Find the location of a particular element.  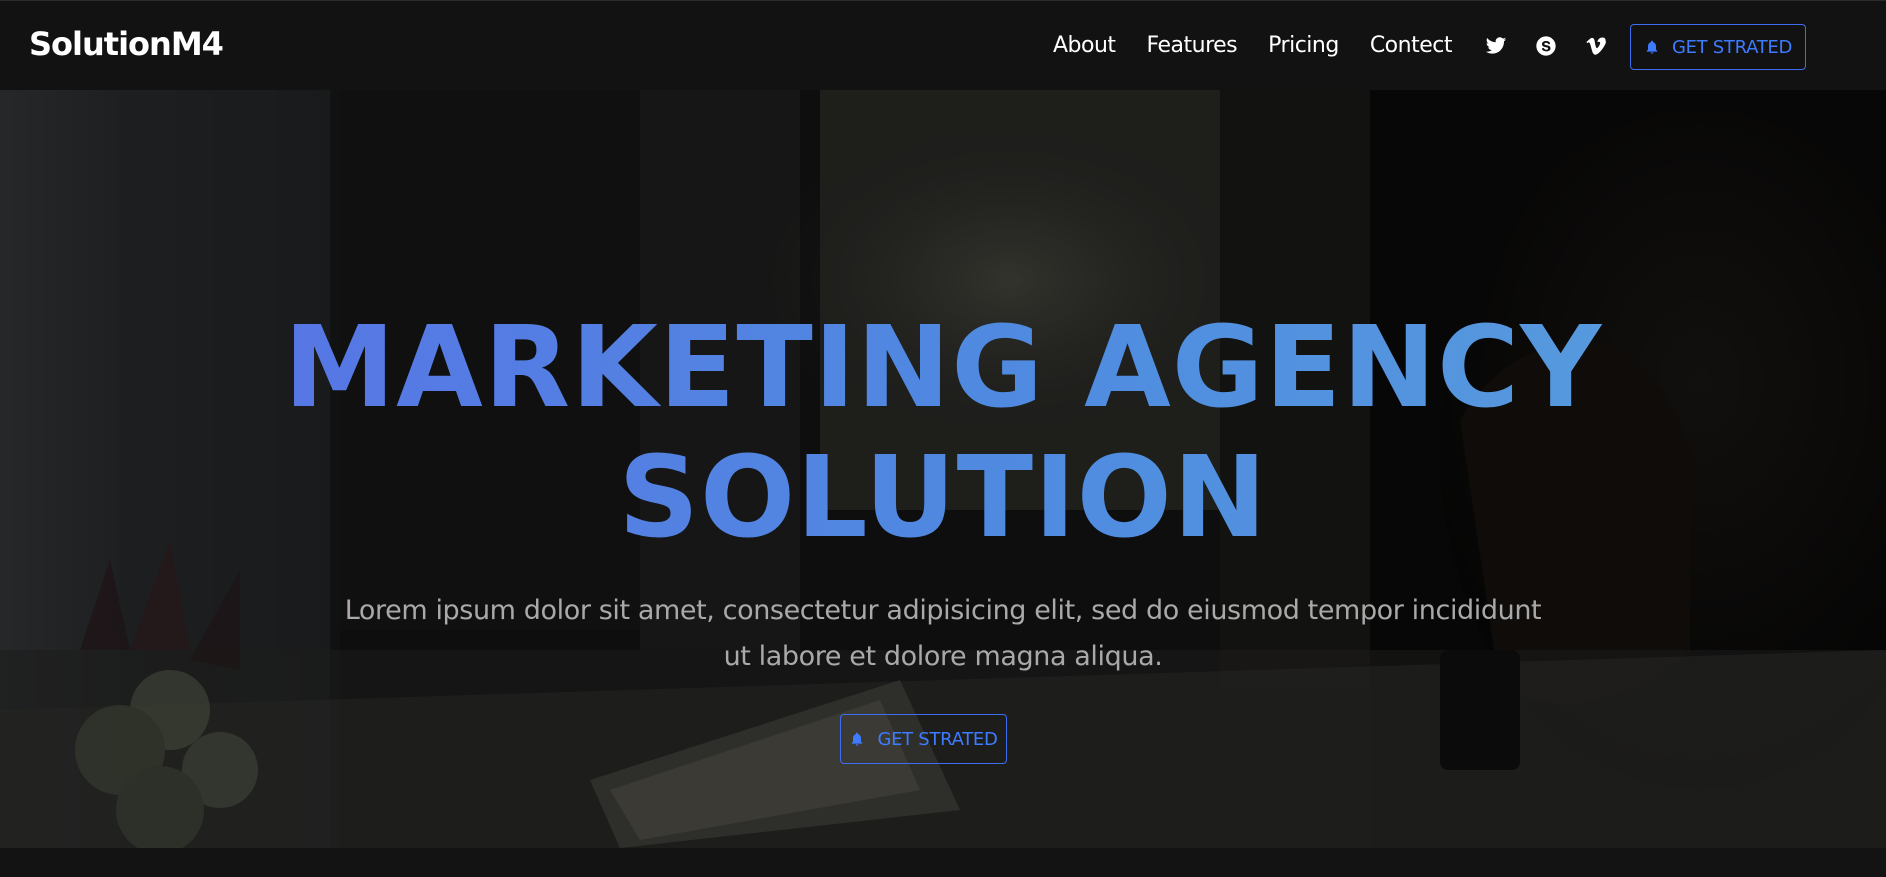

hero-get-started-label: GET STRATED is located at coordinates (937, 739).